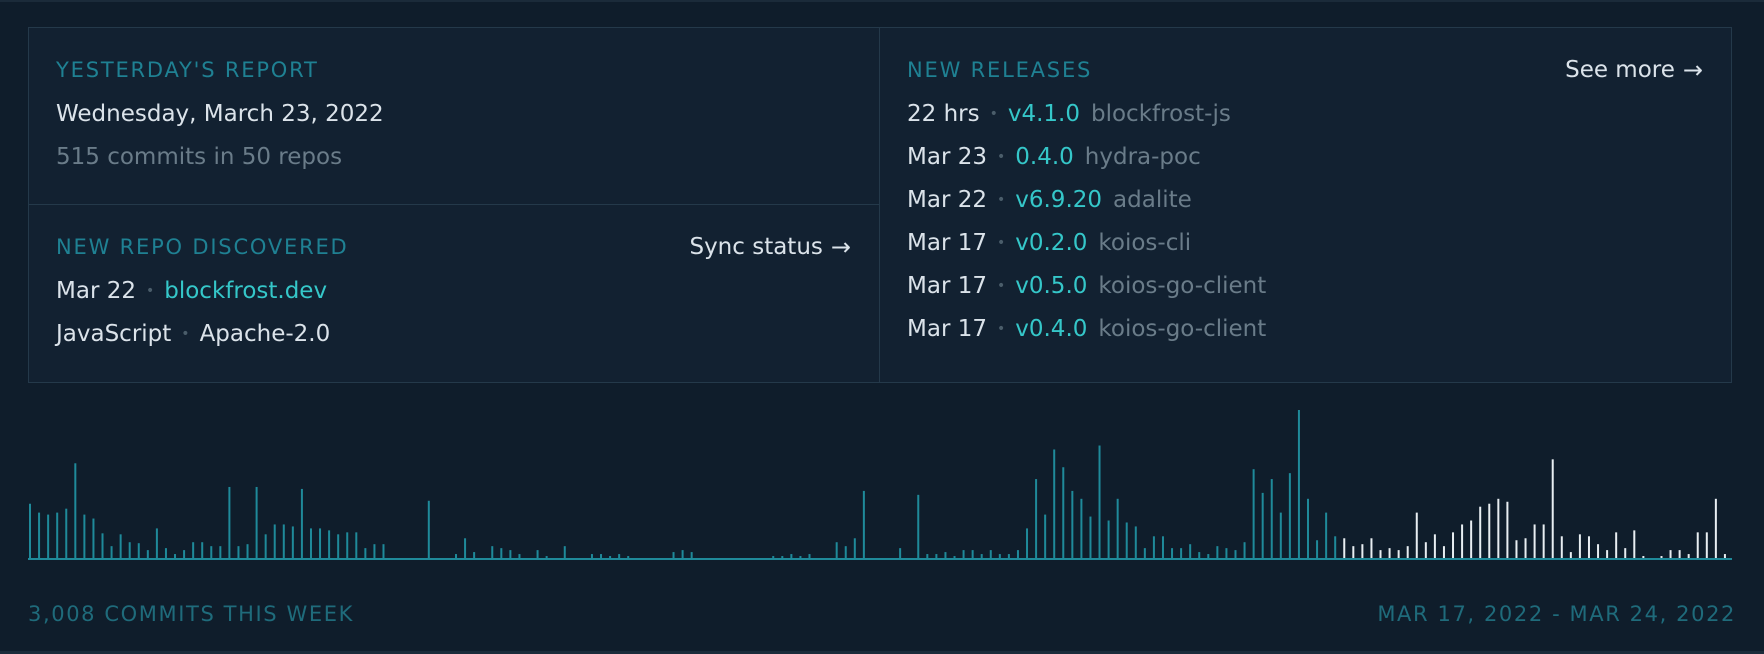 The width and height of the screenshot is (1764, 654). What do you see at coordinates (1143, 157) in the screenshot?
I see `release-repo: hydra-poc` at bounding box center [1143, 157].